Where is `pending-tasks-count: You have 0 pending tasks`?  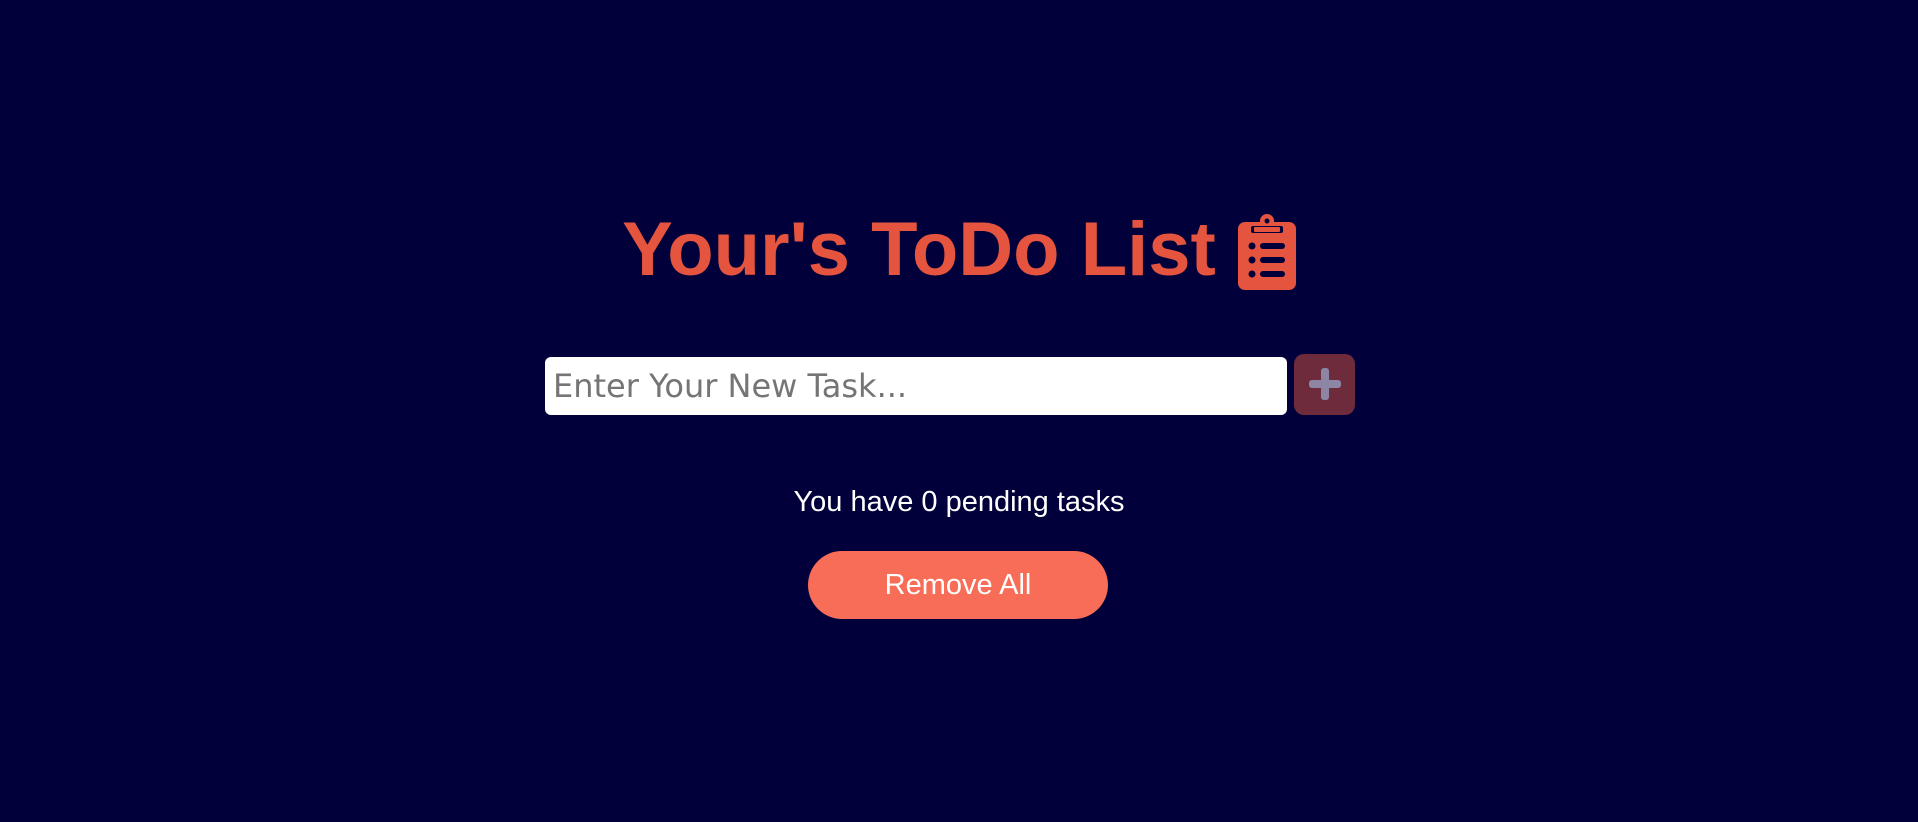 pending-tasks-count: You have 0 pending tasks is located at coordinates (959, 502).